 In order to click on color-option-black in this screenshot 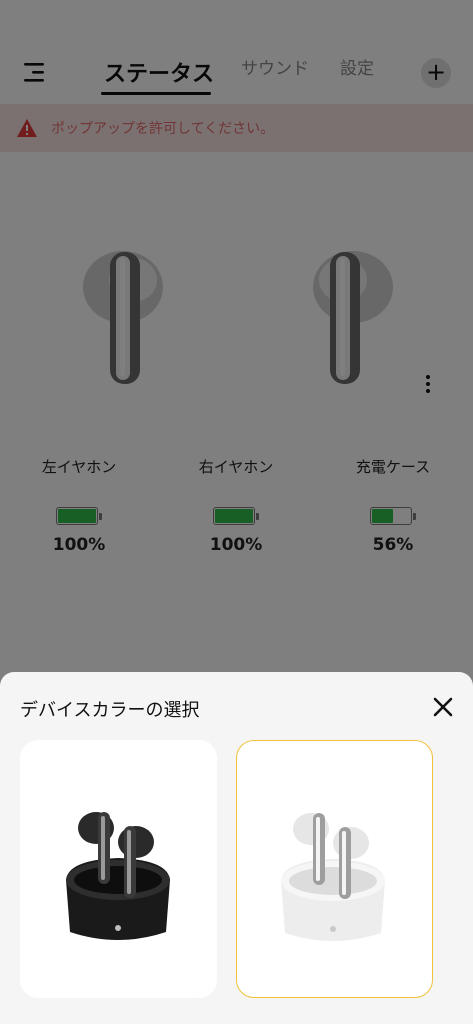, I will do `click(118, 869)`.